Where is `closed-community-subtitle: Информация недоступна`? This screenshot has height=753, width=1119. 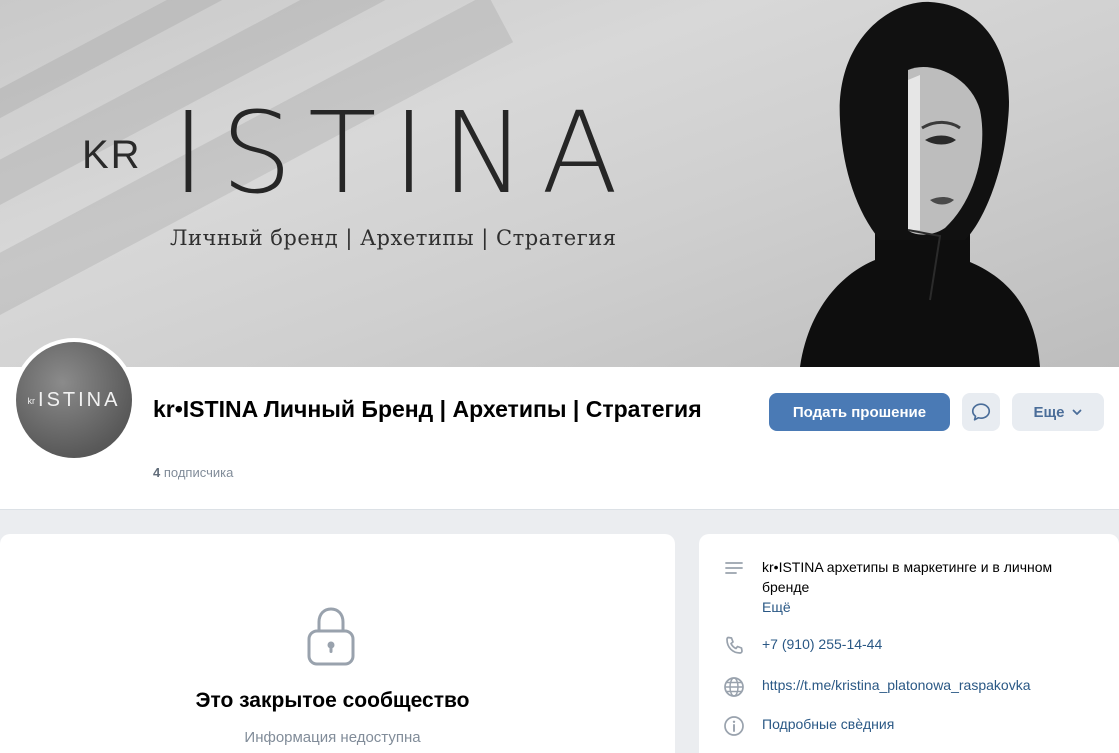
closed-community-subtitle: Информация недоступна is located at coordinates (332, 737).